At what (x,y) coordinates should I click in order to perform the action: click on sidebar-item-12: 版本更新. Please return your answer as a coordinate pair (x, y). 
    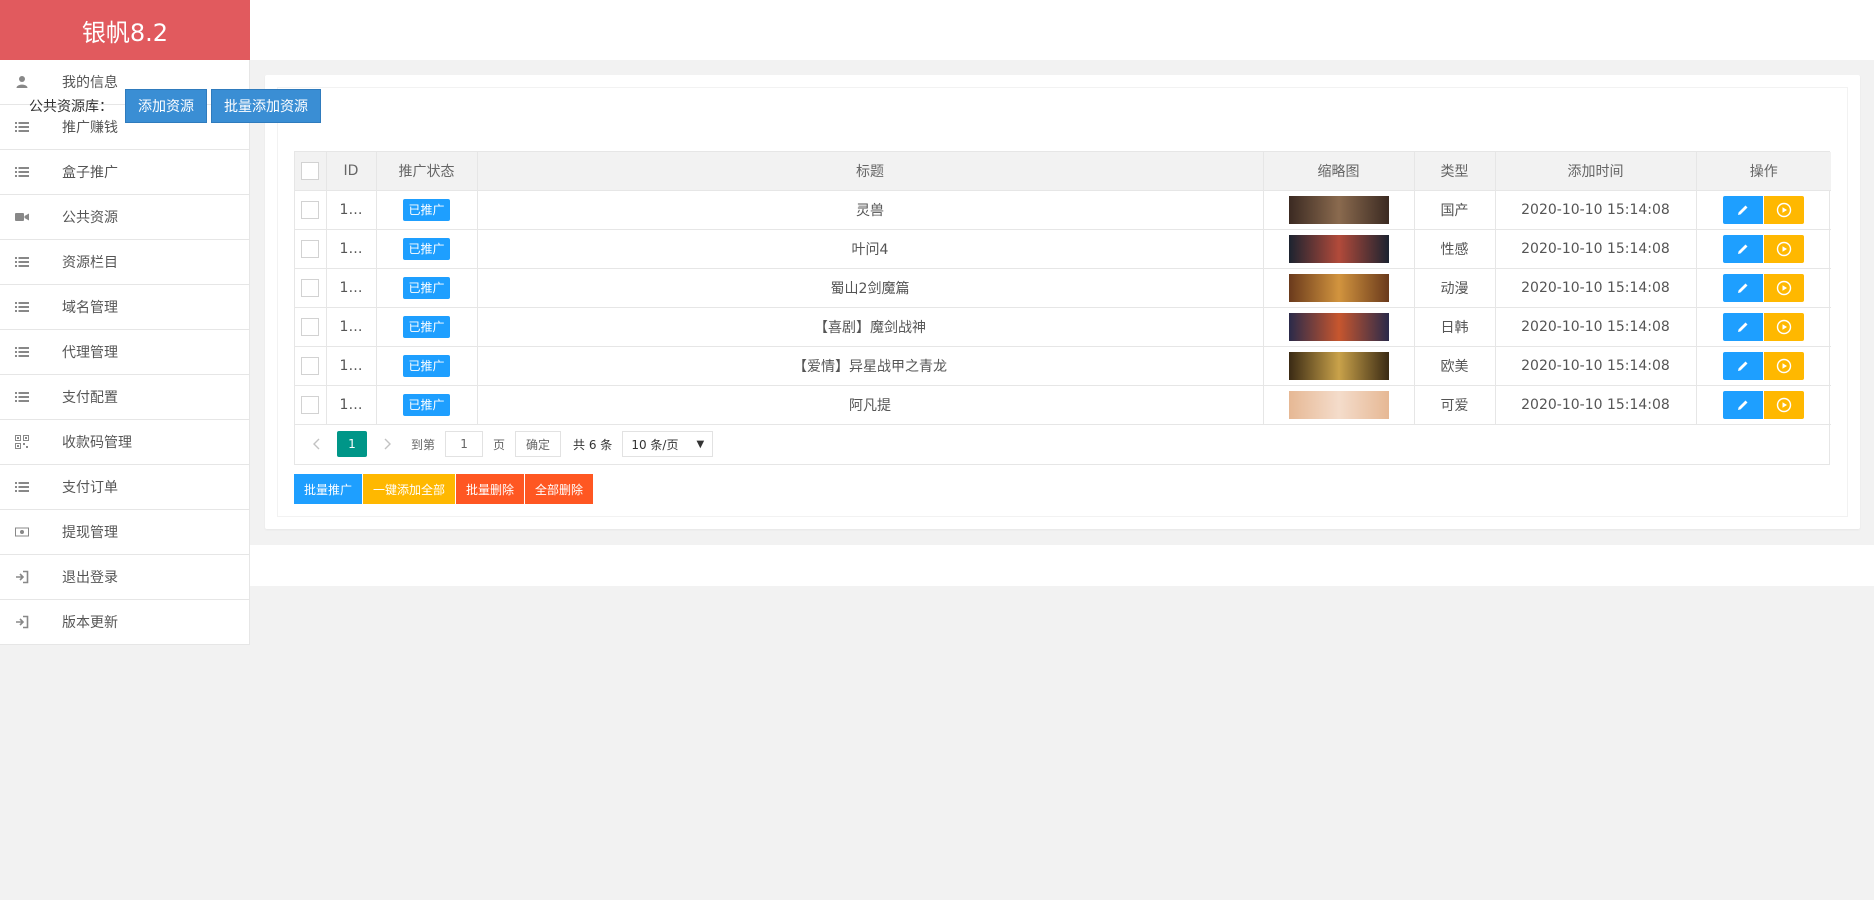
    Looking at the image, I should click on (125, 622).